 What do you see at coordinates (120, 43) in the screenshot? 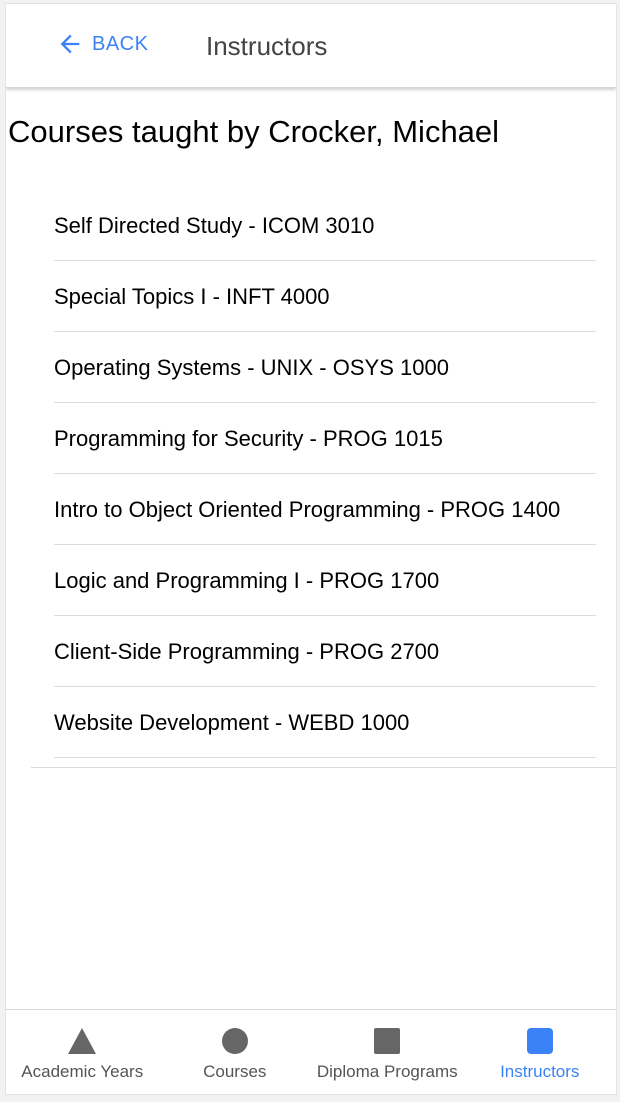
I see `back-label: BACK` at bounding box center [120, 43].